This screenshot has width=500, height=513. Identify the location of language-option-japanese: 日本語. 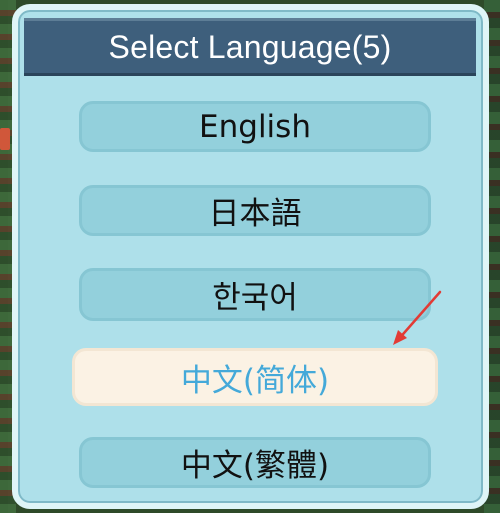
(255, 210).